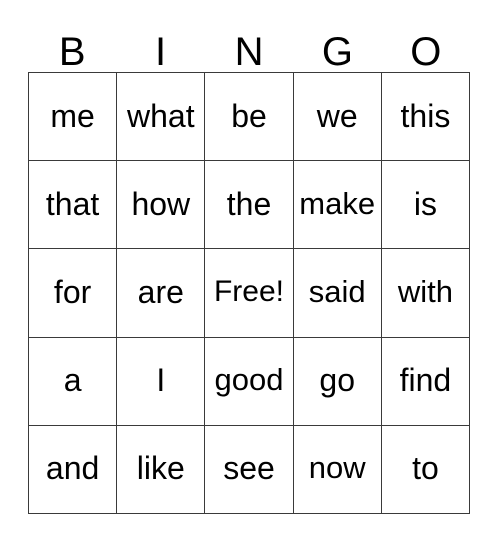 This screenshot has height=544, width=500. I want to click on bingo-cell: the, so click(249, 205).